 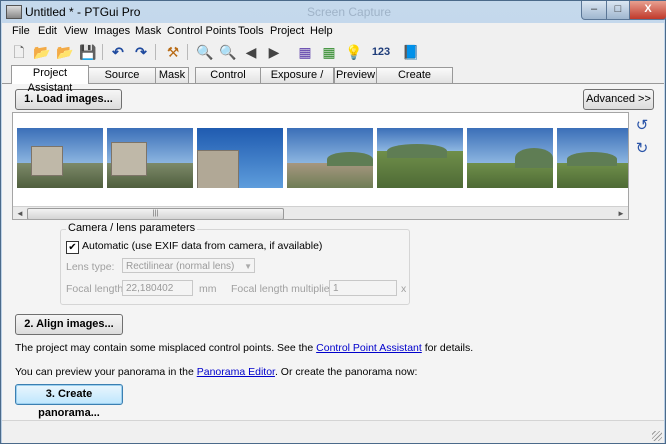 I want to click on menu-help: Help, so click(x=321, y=31).